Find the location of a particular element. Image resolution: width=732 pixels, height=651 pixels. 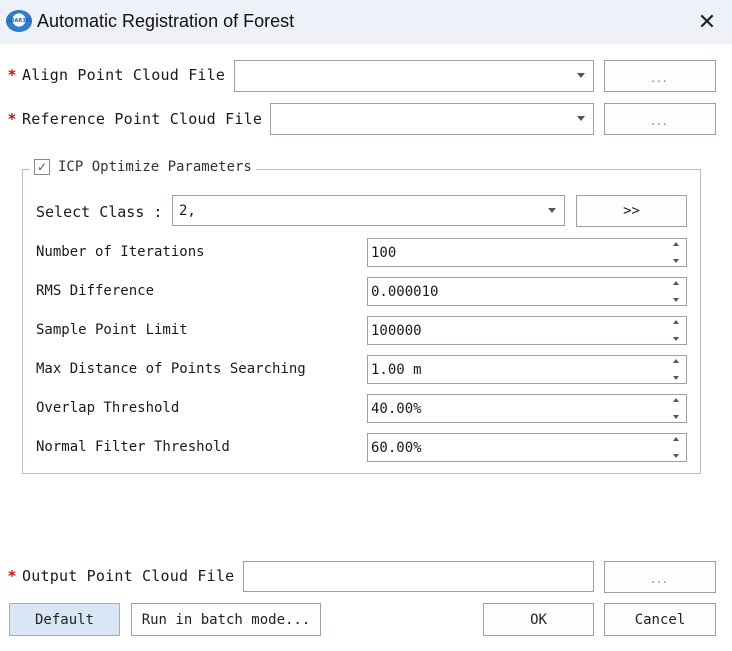

iterations-spinbox: 100 is located at coordinates (527, 252).